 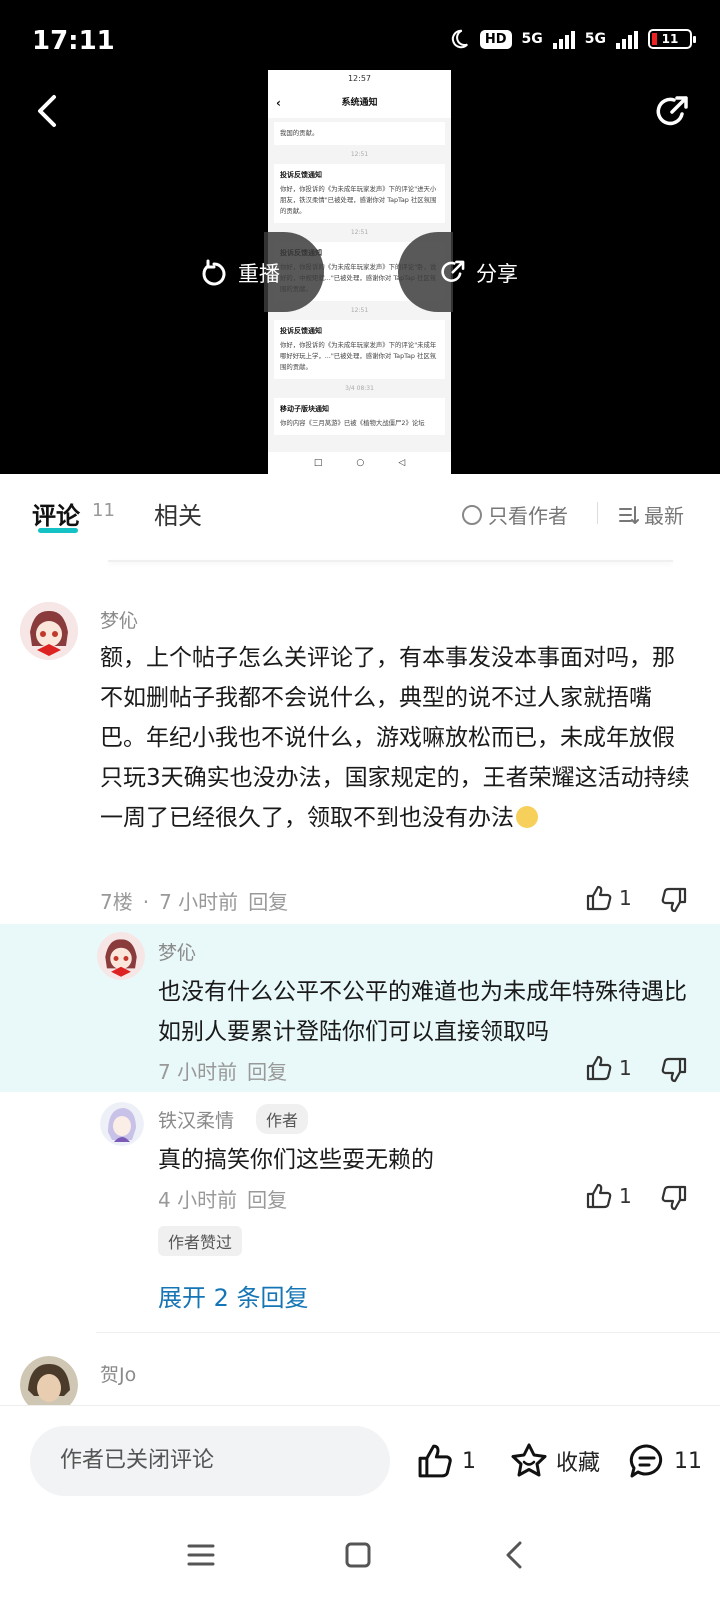 What do you see at coordinates (359, 154) in the screenshot?
I see `phone-card-time: 12:51` at bounding box center [359, 154].